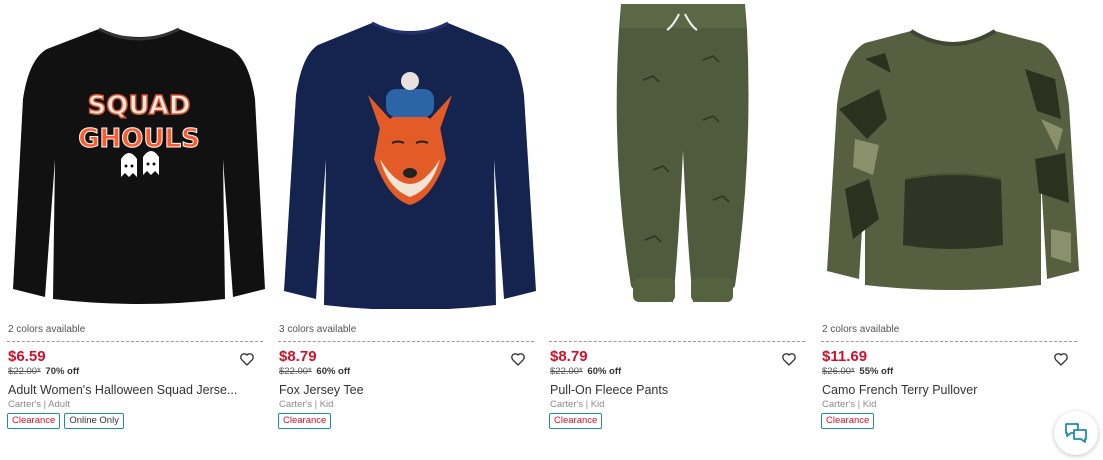 This screenshot has height=460, width=1103. I want to click on original-price: $26.00*, so click(838, 371).